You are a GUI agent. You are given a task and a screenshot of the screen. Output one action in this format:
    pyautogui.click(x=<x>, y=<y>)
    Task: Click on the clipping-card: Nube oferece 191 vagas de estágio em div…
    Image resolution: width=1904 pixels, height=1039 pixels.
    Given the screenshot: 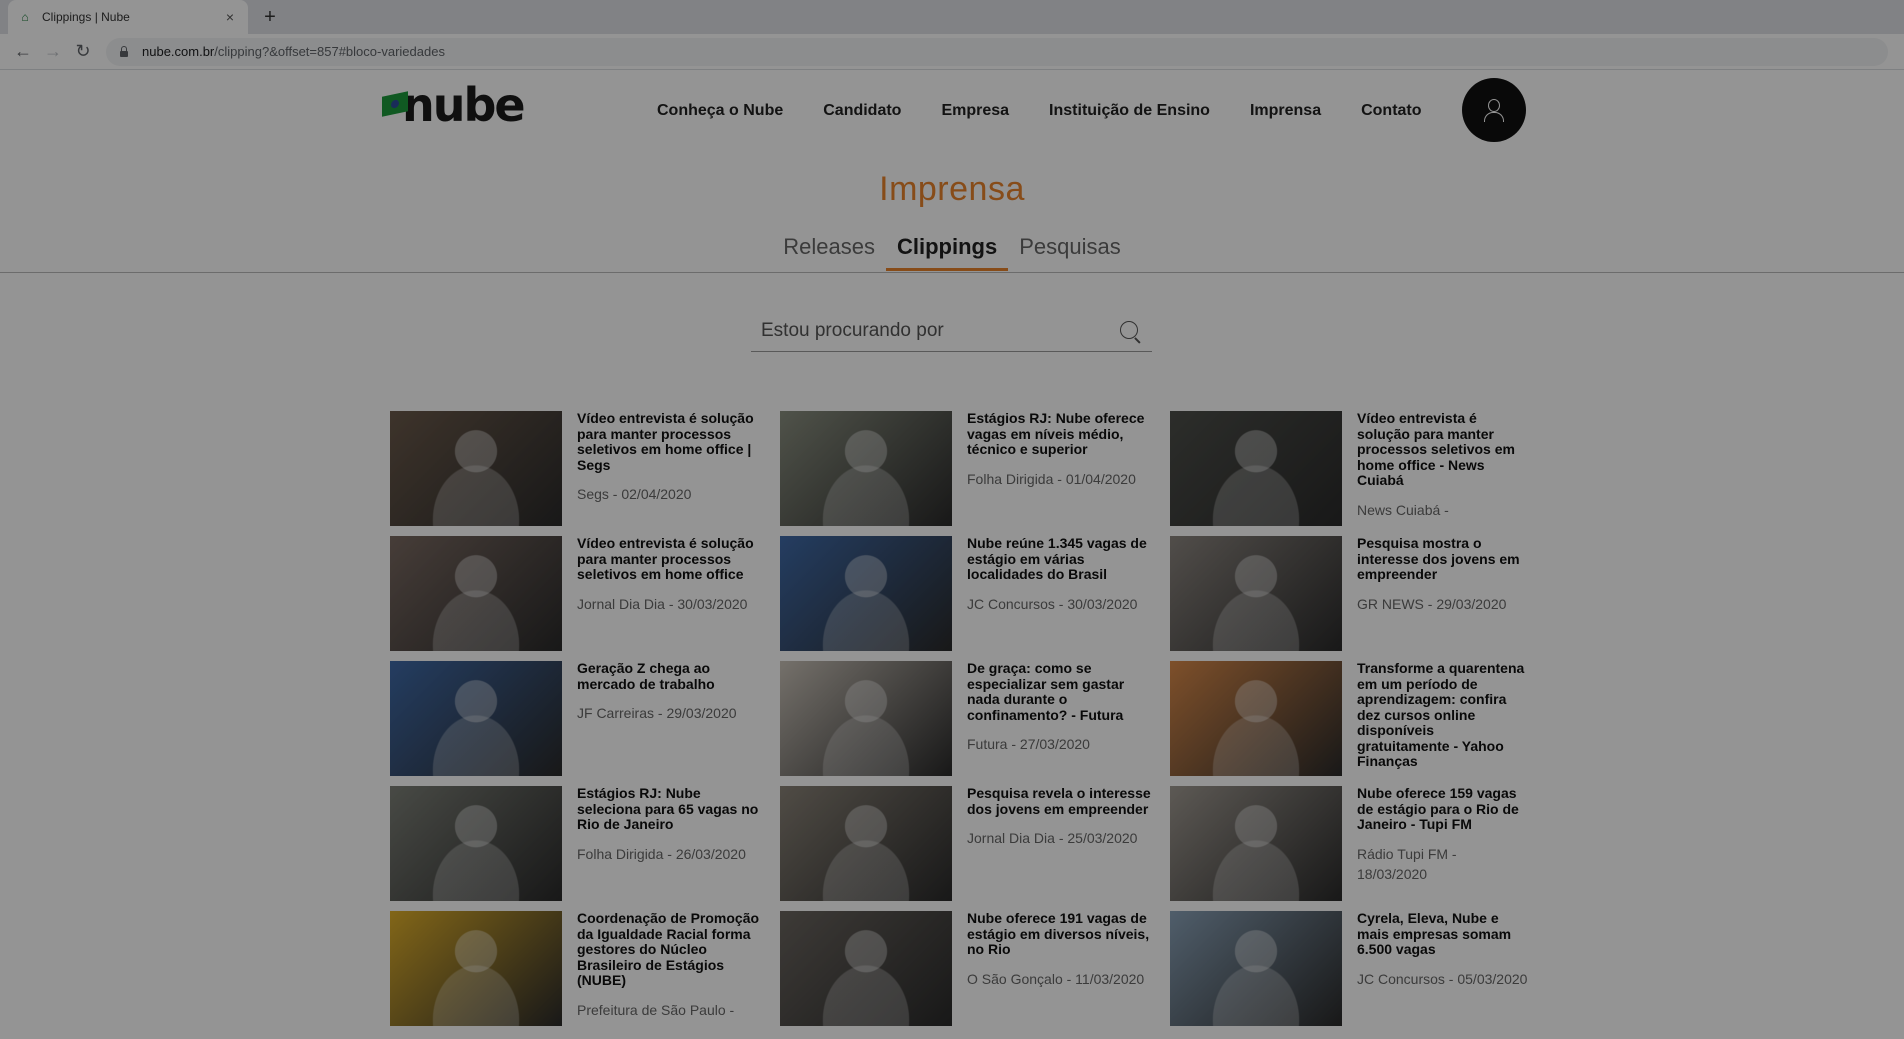 What is the action you would take?
    pyautogui.click(x=975, y=968)
    